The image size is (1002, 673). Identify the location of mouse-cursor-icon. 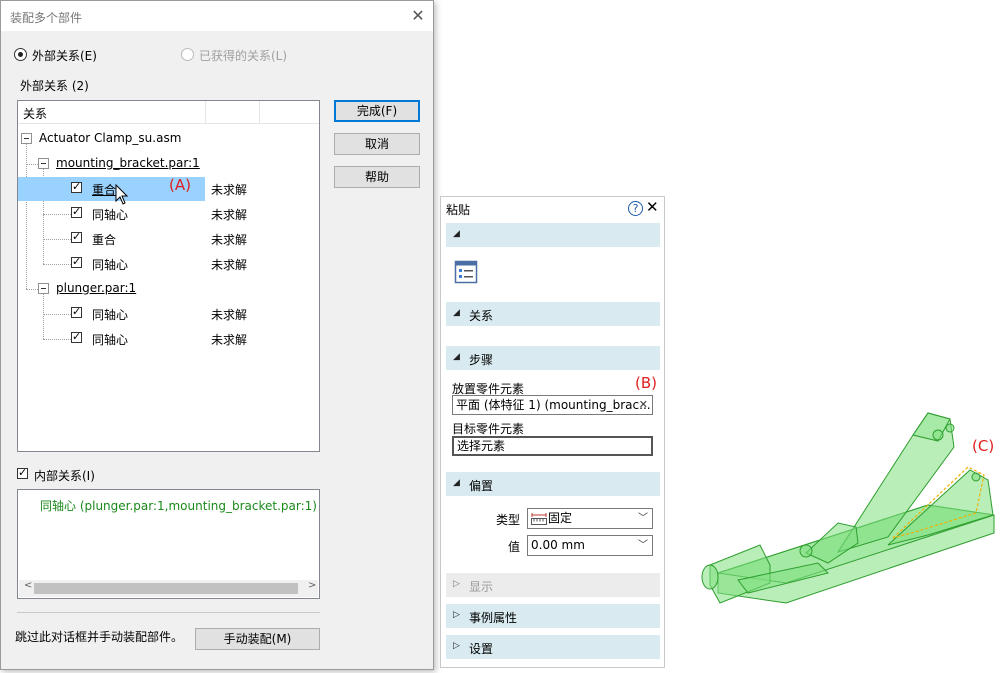
(122, 194).